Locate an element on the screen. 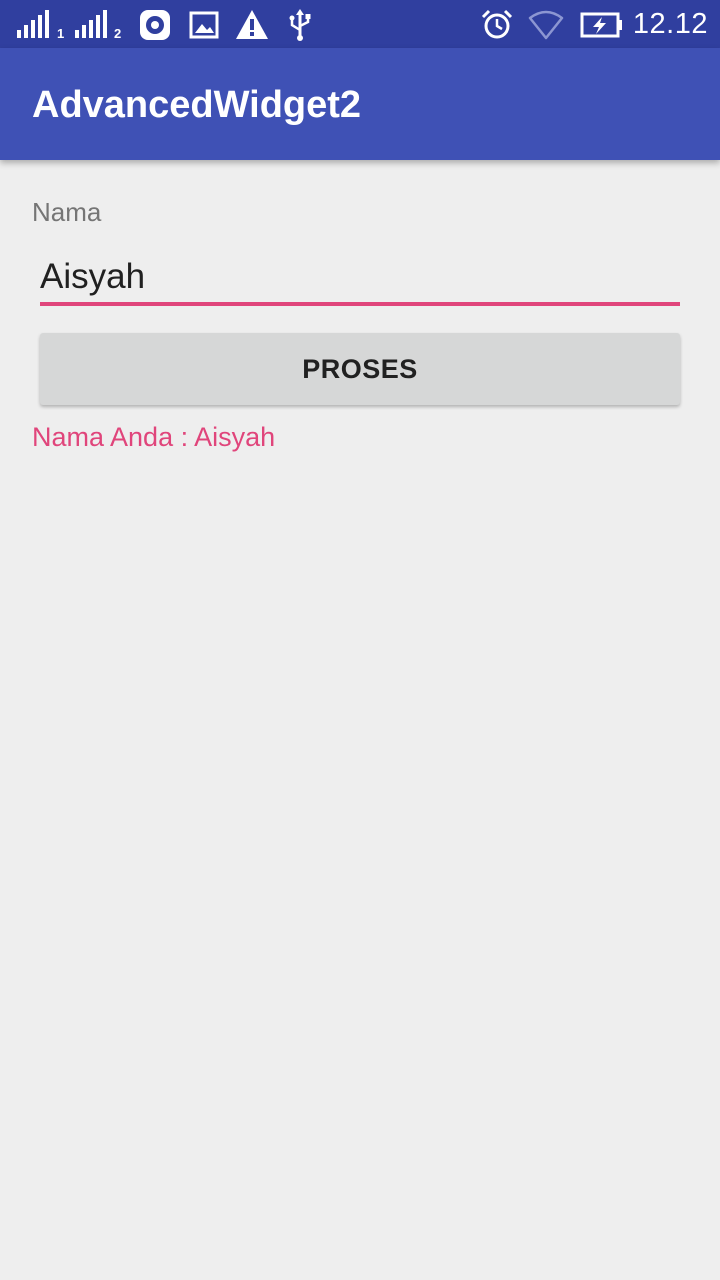  sim1-number: 1 is located at coordinates (61, 33).